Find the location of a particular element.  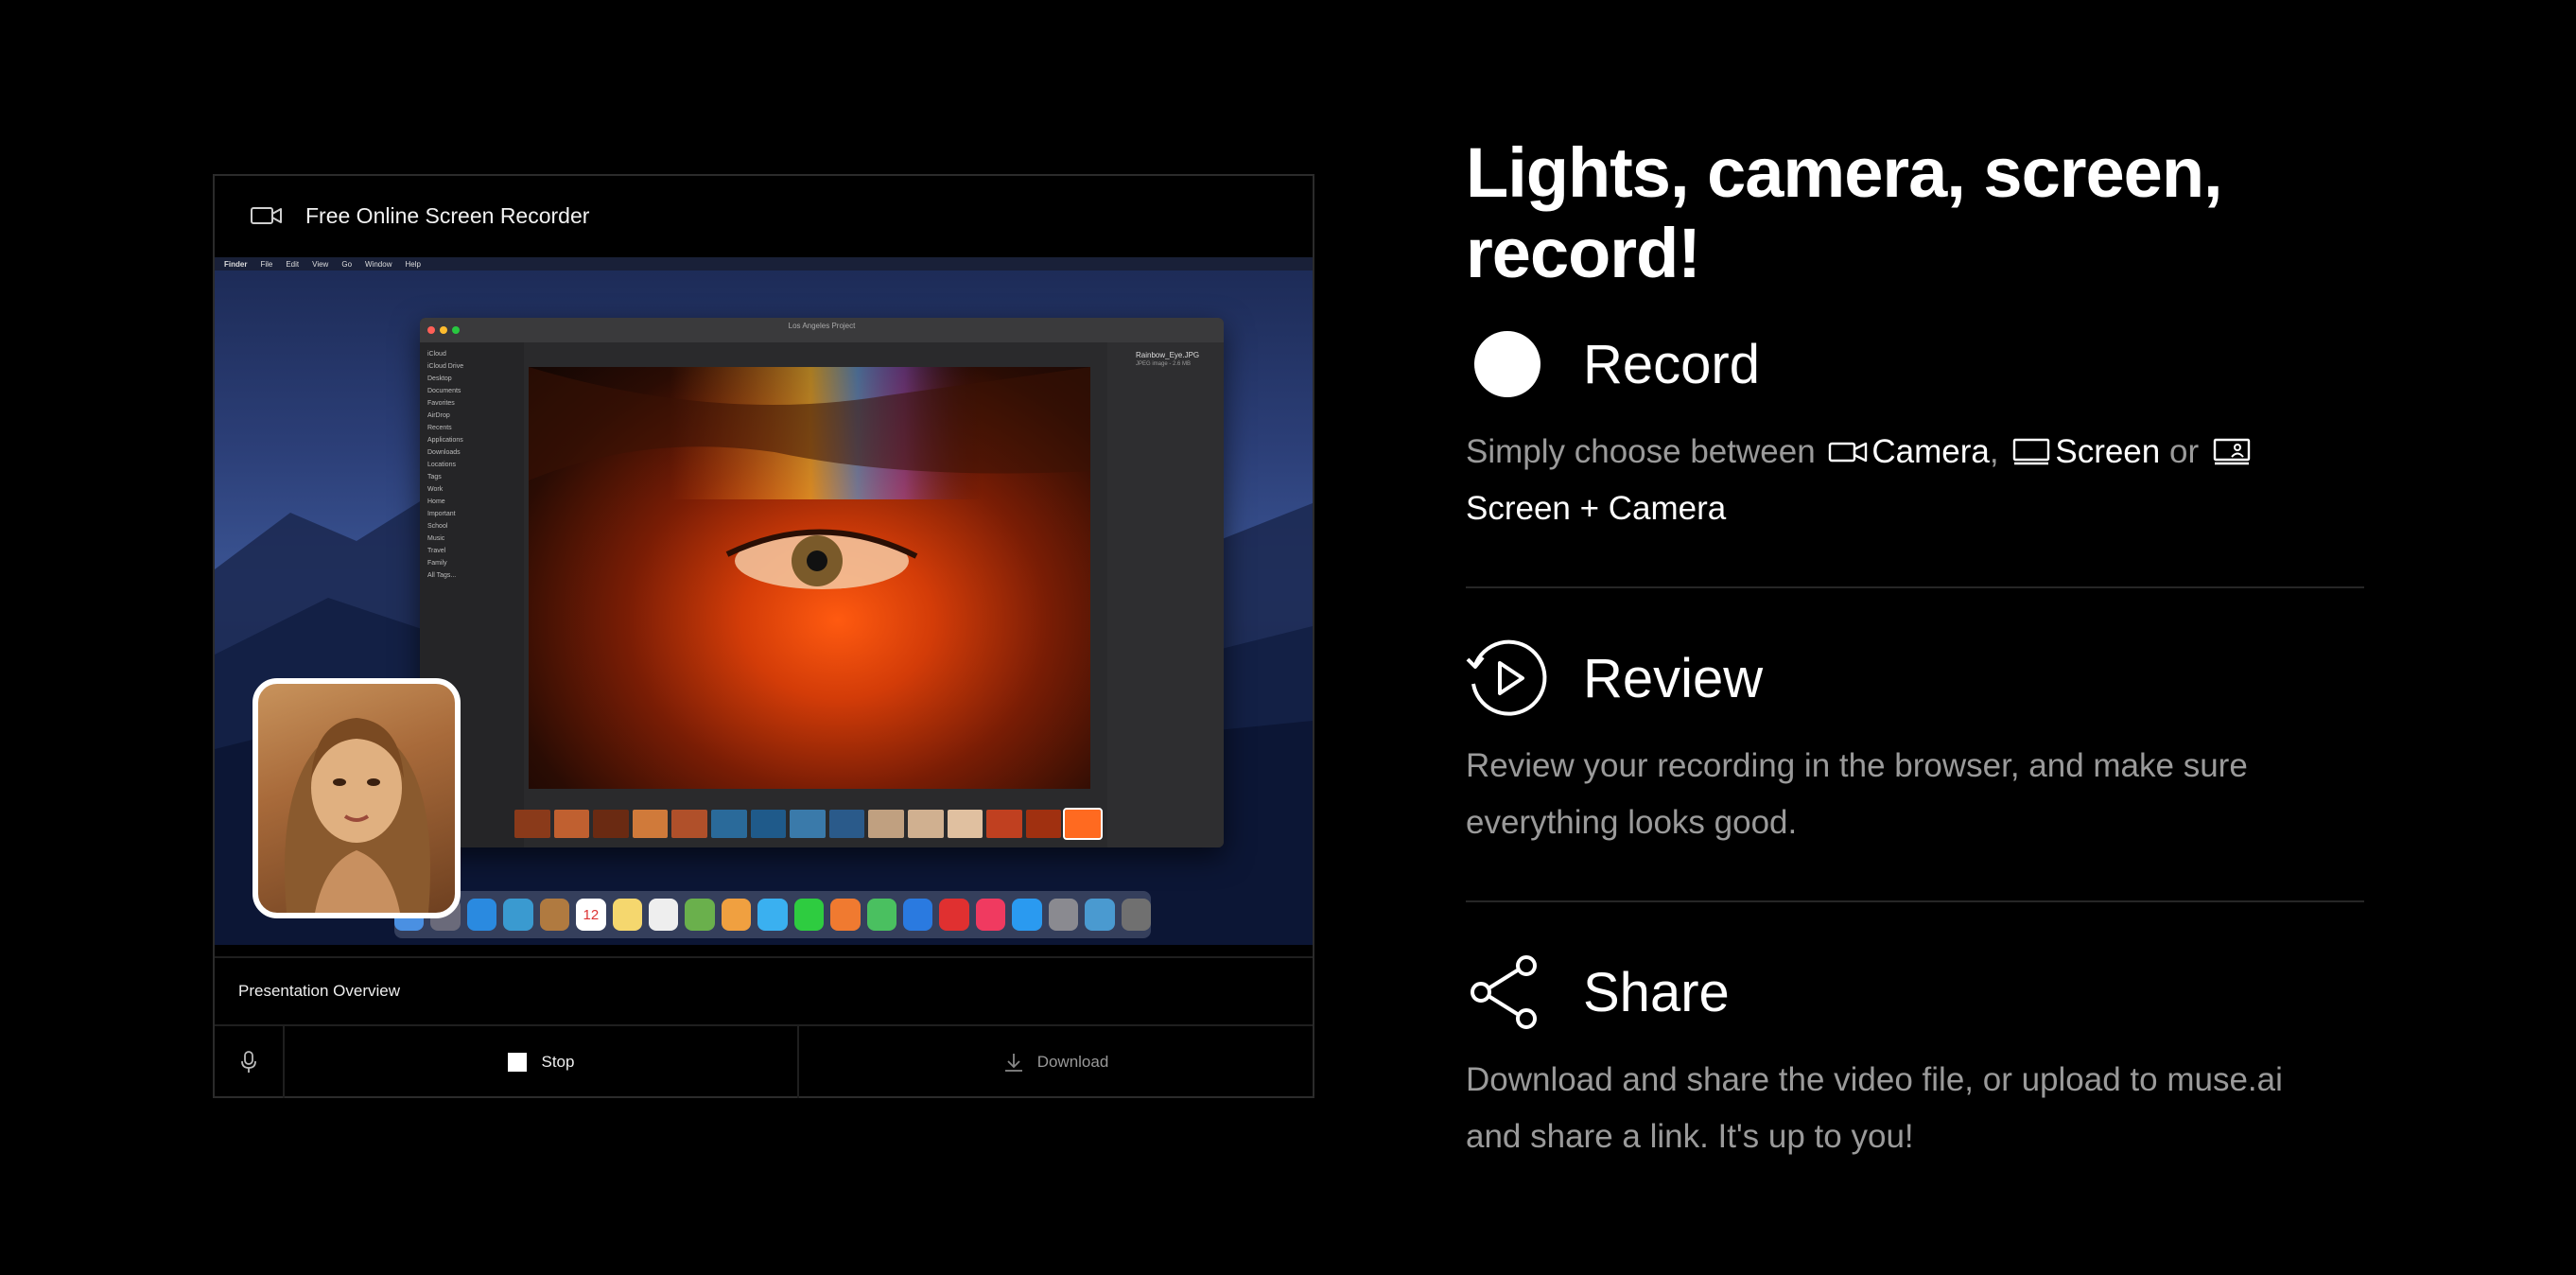

feature-review-title: Review is located at coordinates (1673, 678).